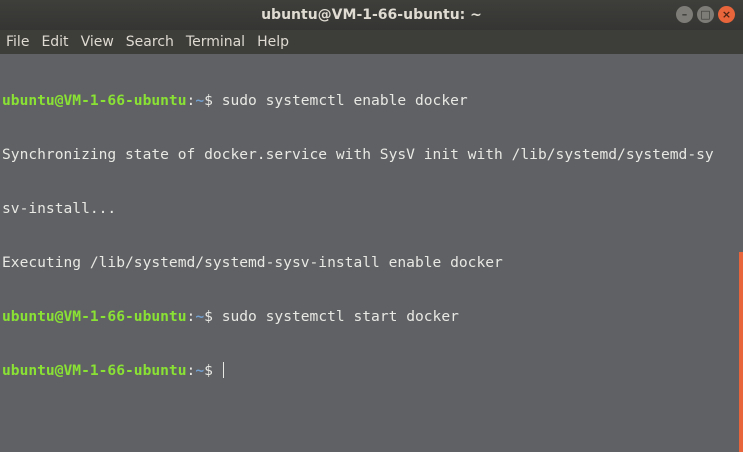  I want to click on maximize-button: □, so click(705, 14).